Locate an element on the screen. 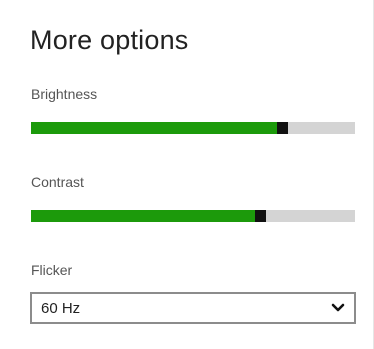 The width and height of the screenshot is (374, 349). contrast-slider-fill is located at coordinates (143, 216).